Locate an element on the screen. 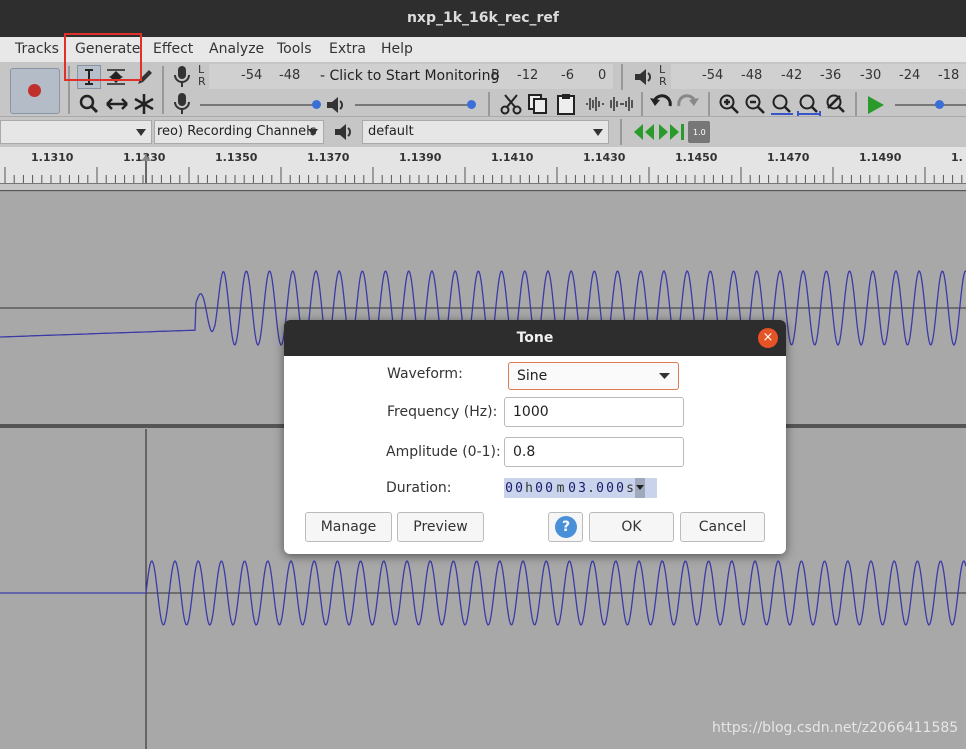 The image size is (966, 749). play-meter-value: -18 is located at coordinates (949, 75).